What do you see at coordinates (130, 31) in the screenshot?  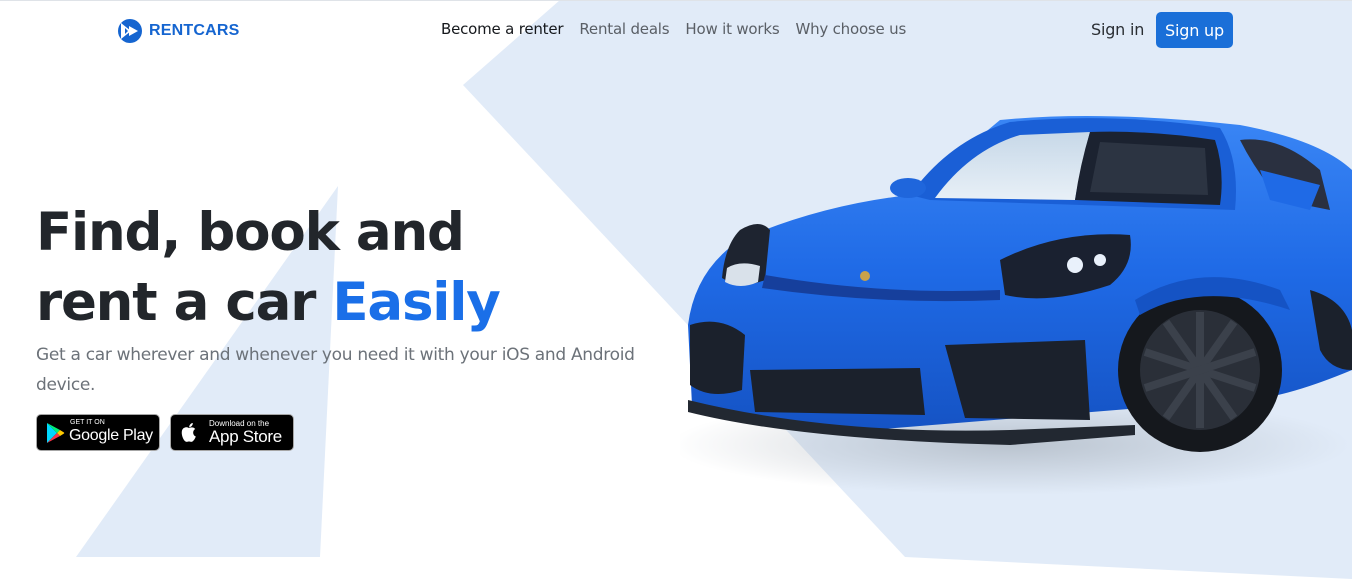 I see `rentcars-logo-icon` at bounding box center [130, 31].